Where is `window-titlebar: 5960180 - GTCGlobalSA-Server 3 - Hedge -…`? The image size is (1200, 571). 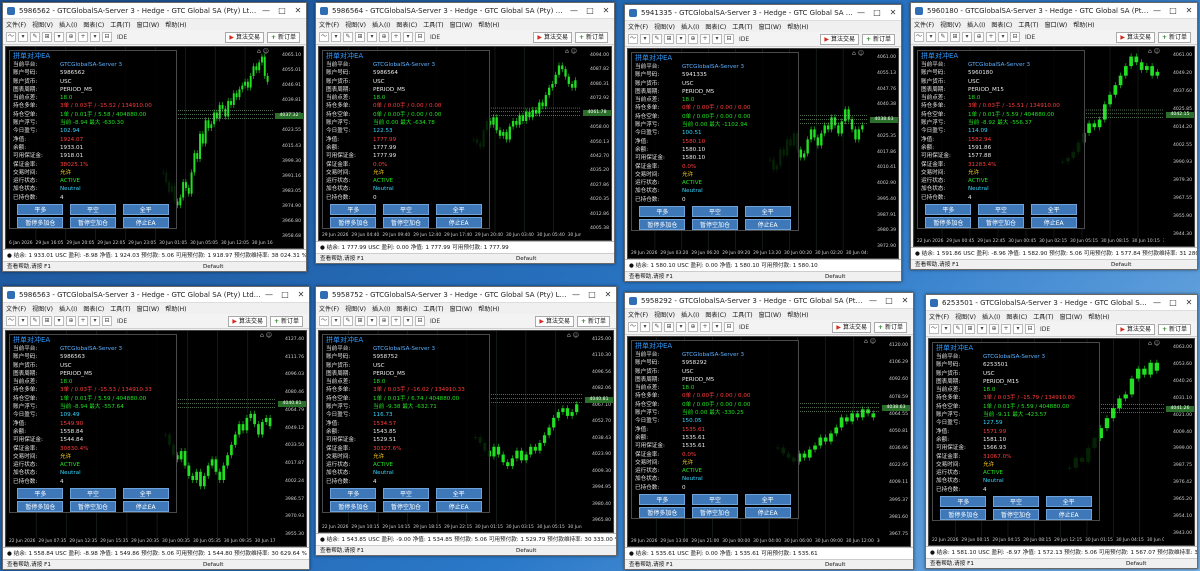
window-titlebar: 5960180 - GTCGlobalSA-Server 3 - Hedge -… is located at coordinates (1054, 11).